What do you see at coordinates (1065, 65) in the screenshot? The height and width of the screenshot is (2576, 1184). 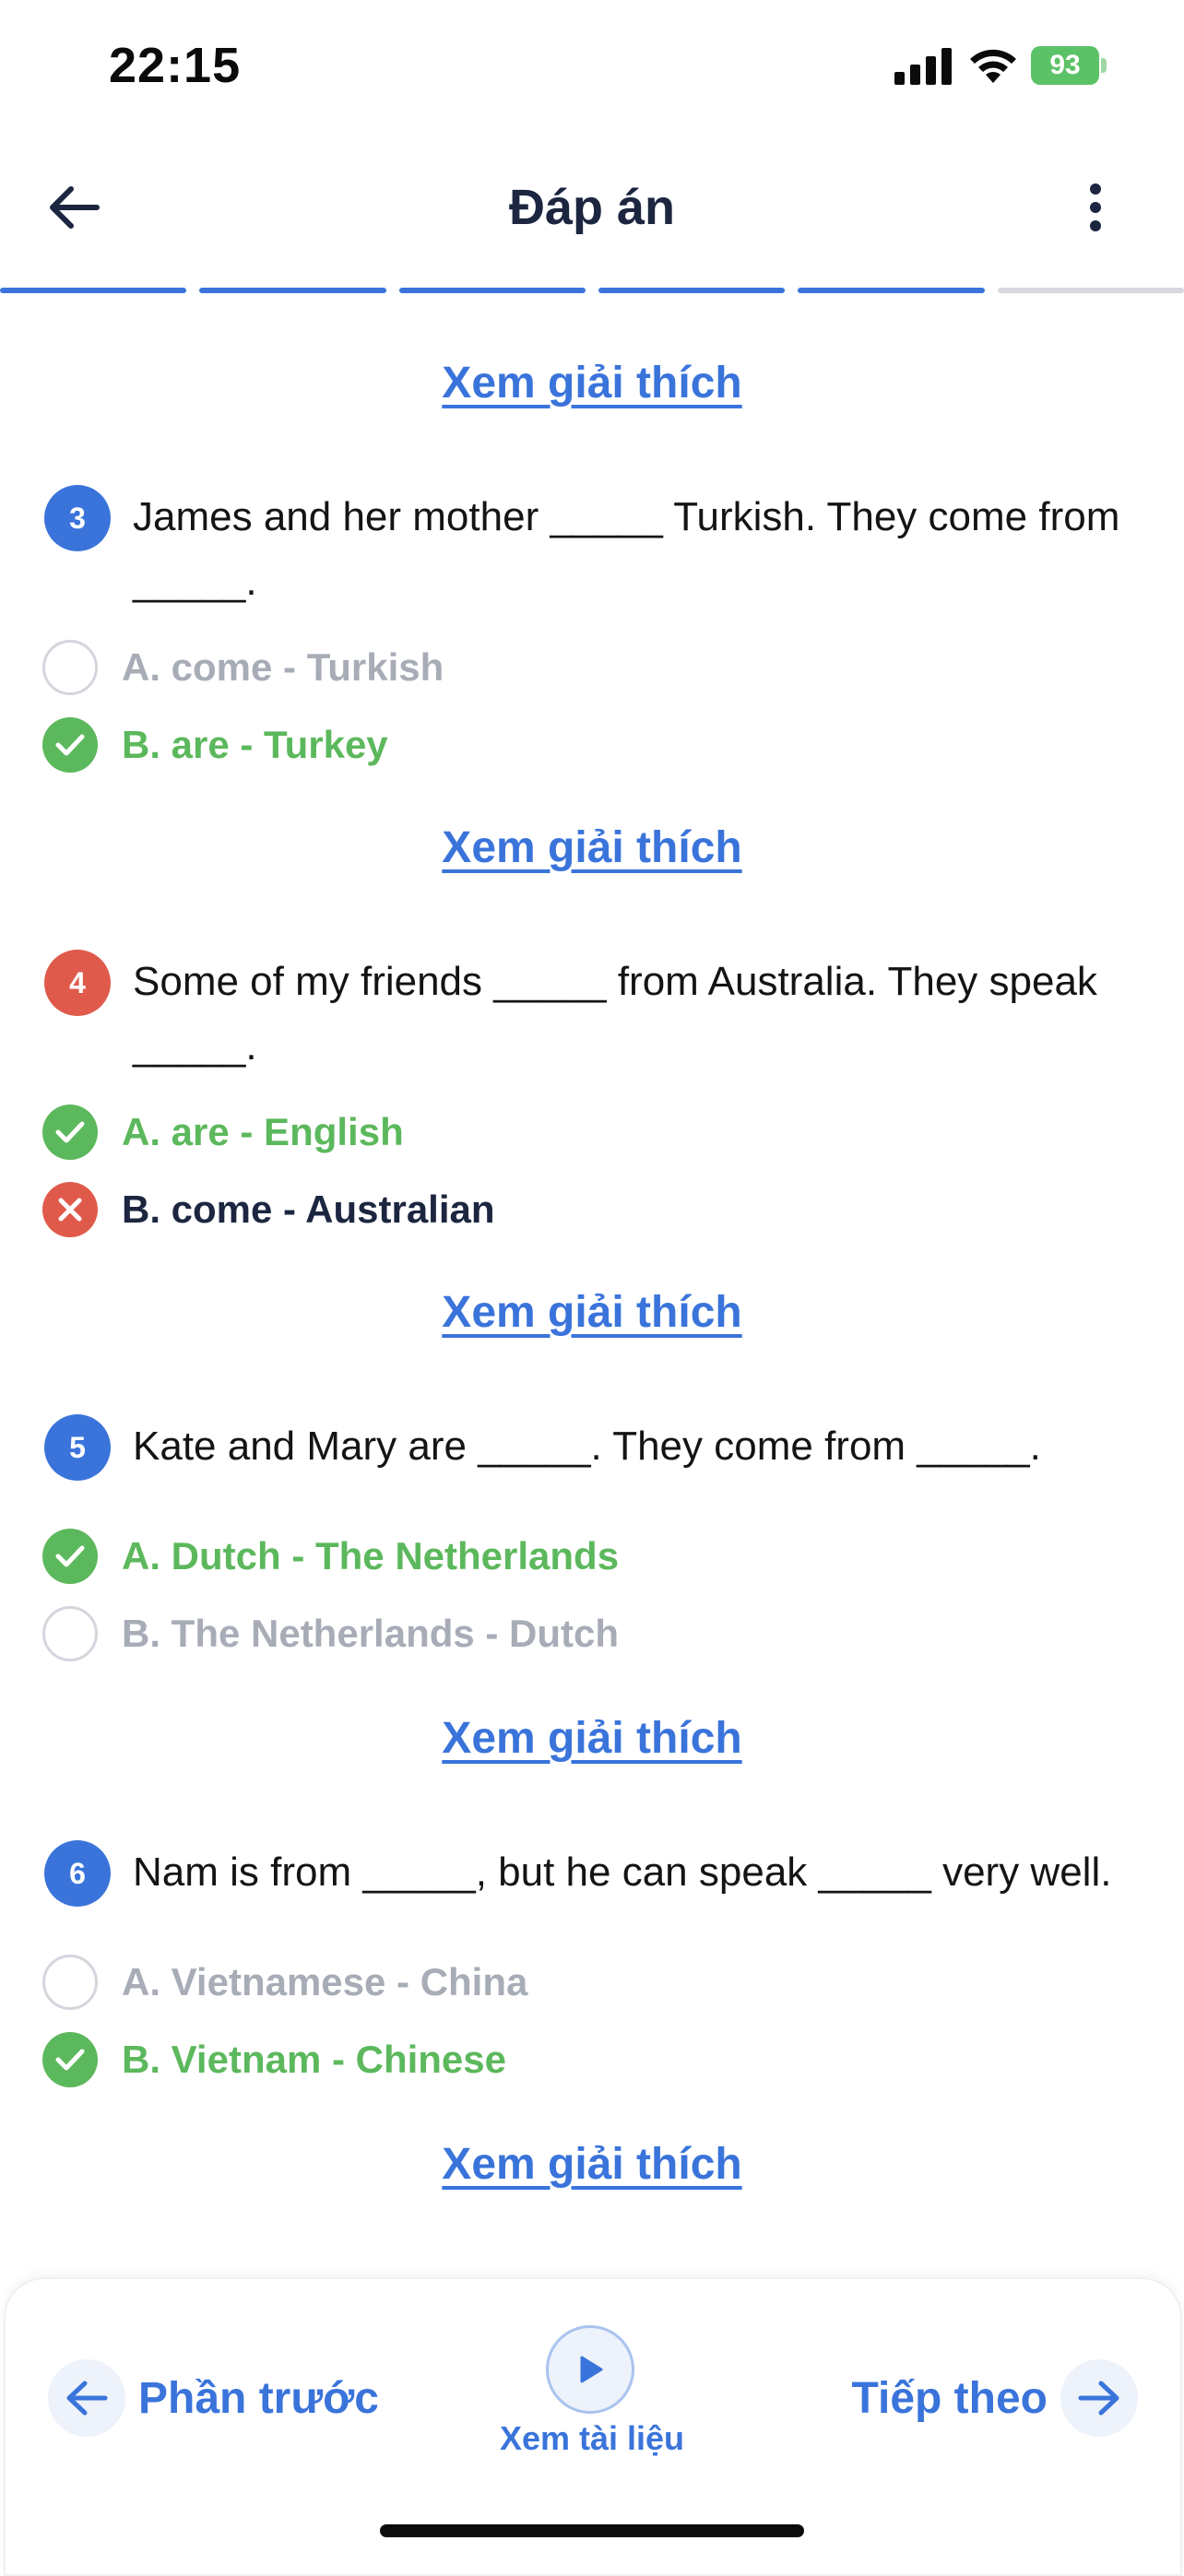 I see `battery-level: 93` at bounding box center [1065, 65].